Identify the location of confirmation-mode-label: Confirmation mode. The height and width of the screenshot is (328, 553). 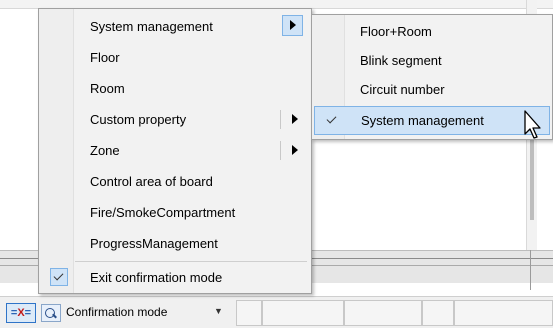
(116, 312).